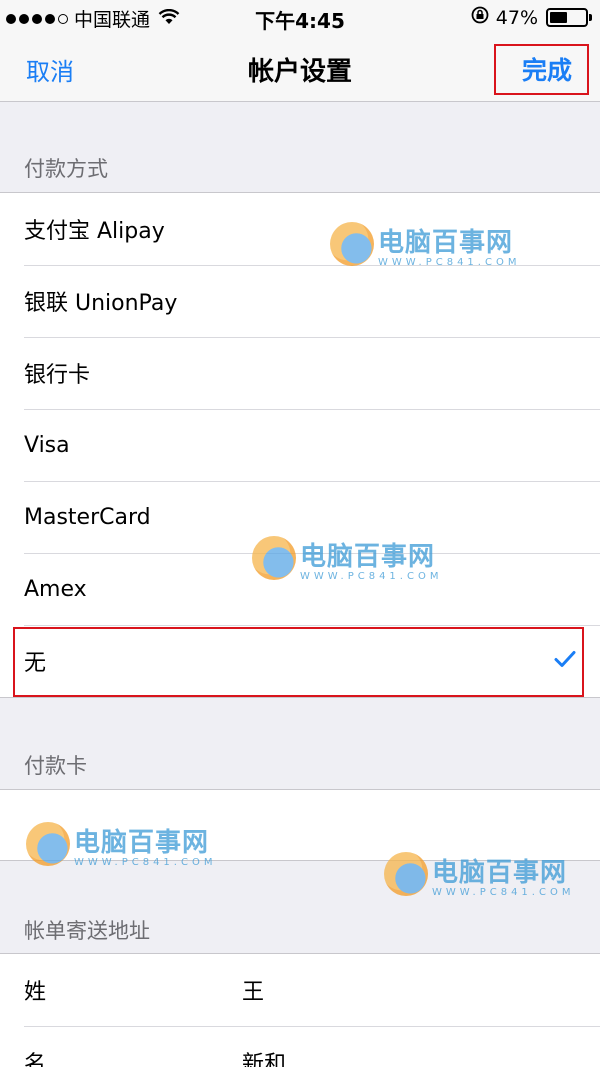  I want to click on none-option-highlight-box, so click(298, 662).